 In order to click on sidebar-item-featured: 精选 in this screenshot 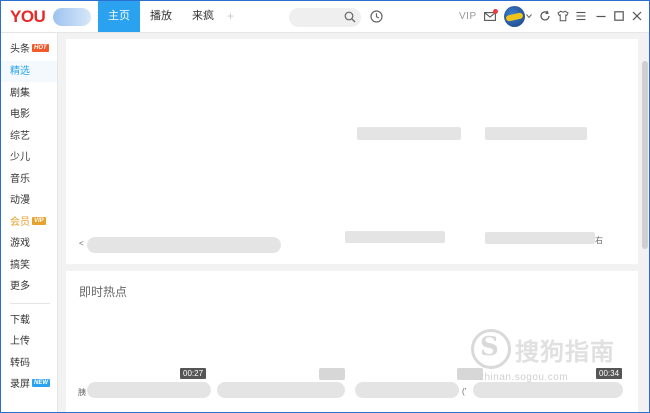, I will do `click(29, 71)`.